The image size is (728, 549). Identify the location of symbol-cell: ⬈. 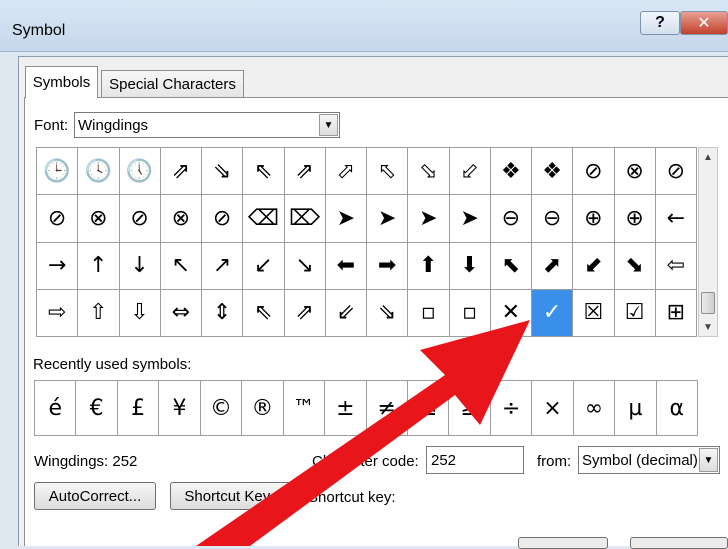
(553, 266).